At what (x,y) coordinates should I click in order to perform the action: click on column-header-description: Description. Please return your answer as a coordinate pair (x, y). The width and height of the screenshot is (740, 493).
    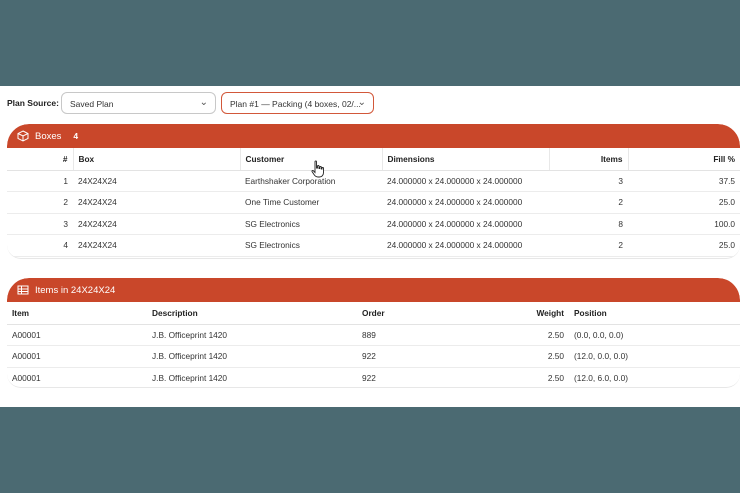
    Looking at the image, I should click on (252, 313).